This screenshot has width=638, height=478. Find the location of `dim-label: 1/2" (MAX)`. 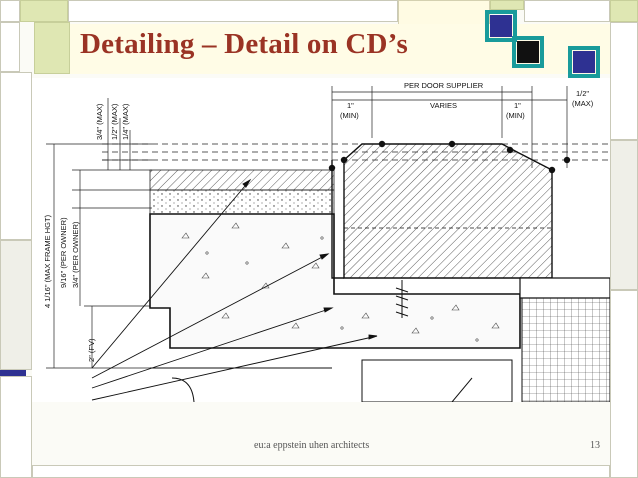

dim-label: 1/2" (MAX) is located at coordinates (114, 121).